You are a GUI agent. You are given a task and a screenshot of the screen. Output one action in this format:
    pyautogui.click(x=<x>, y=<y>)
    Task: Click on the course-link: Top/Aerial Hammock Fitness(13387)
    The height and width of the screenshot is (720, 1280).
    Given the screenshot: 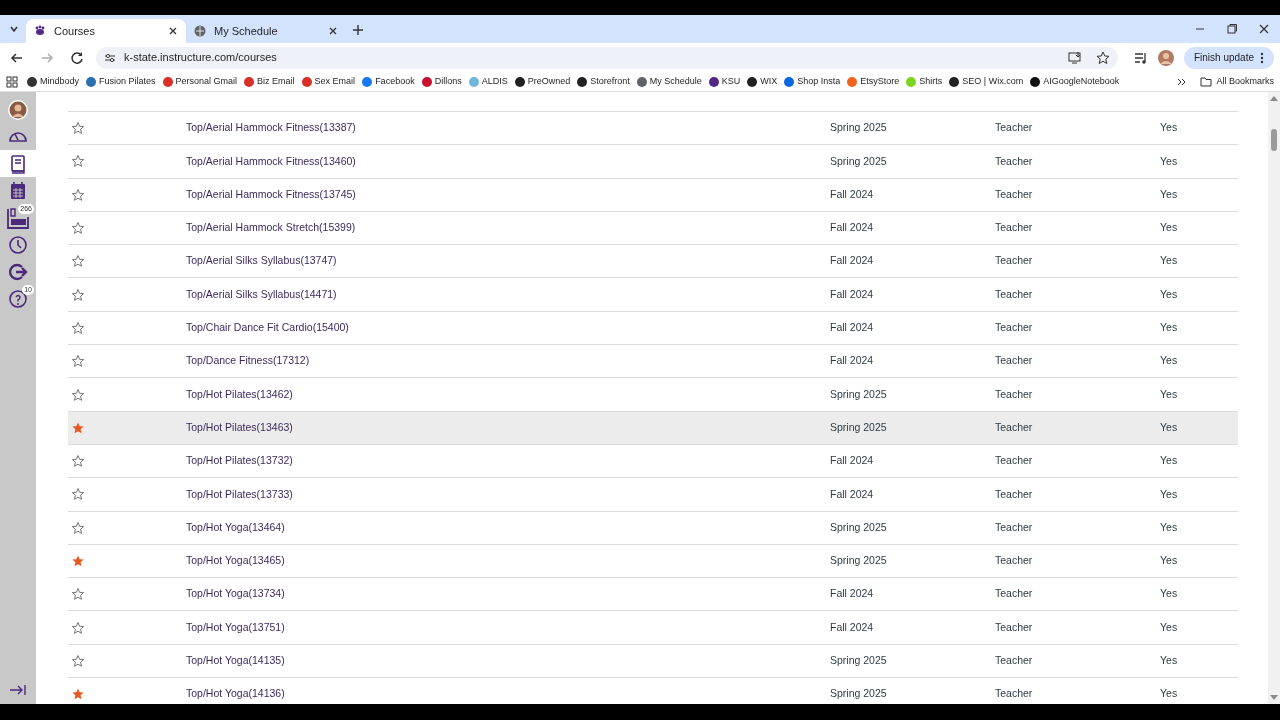 What is the action you would take?
    pyautogui.click(x=271, y=127)
    